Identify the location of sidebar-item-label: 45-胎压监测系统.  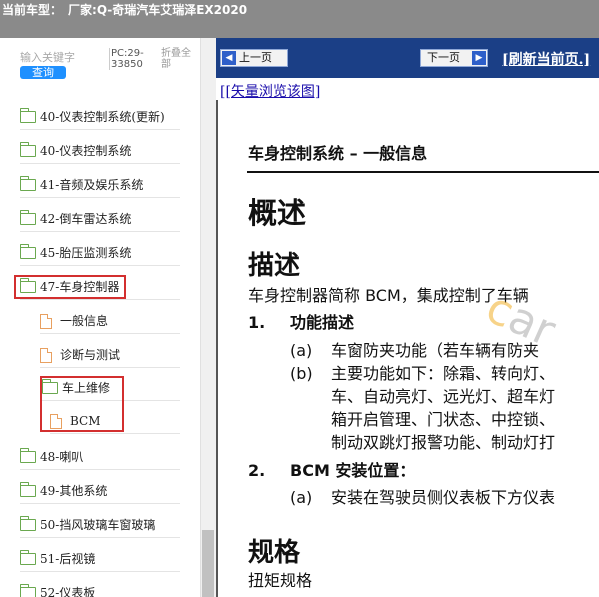
(86, 253).